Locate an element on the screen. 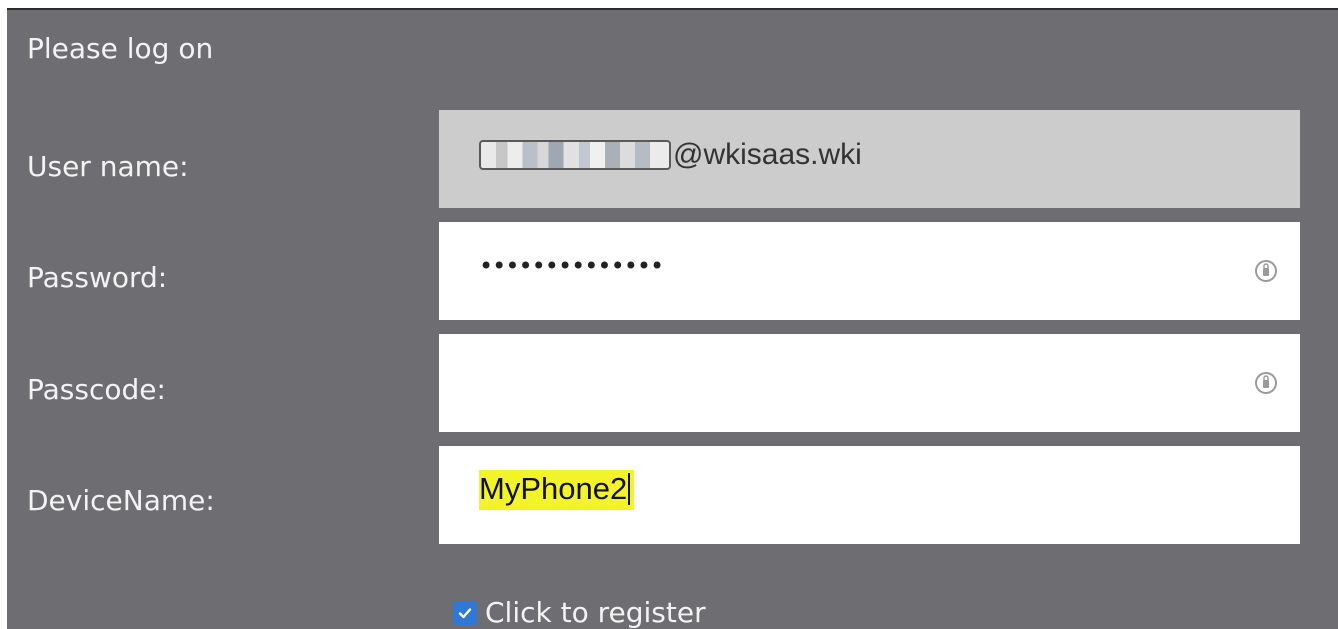 This screenshot has width=1338, height=629. username-field: @wkisaas.wki is located at coordinates (869, 159).